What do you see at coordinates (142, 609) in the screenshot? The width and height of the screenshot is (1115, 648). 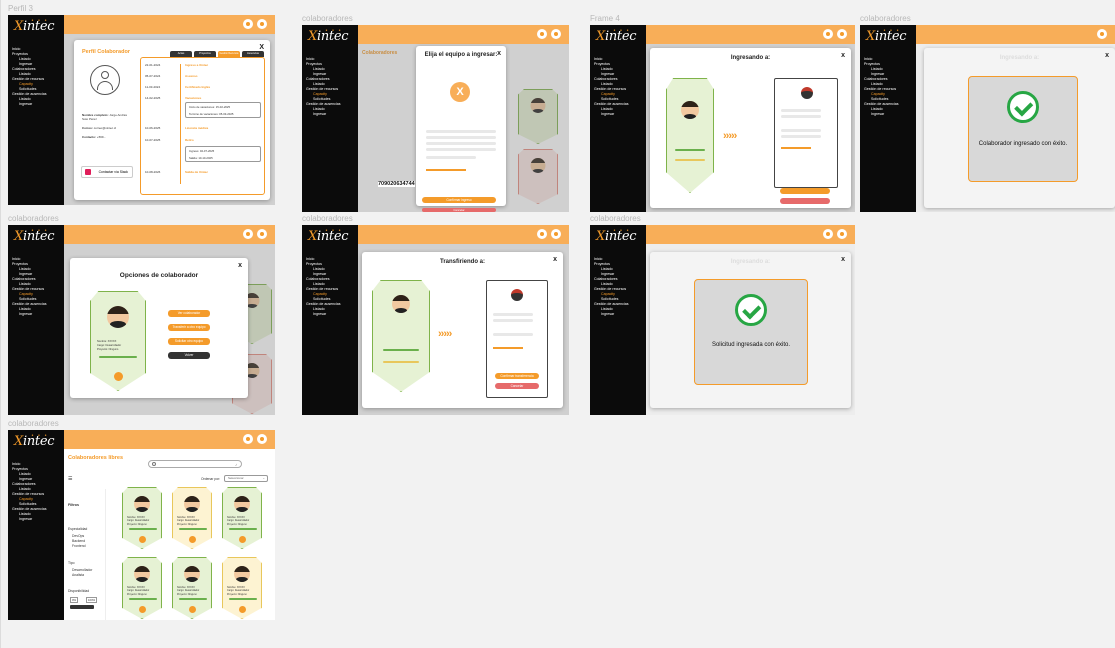 I see `xintec-badge-icon` at bounding box center [142, 609].